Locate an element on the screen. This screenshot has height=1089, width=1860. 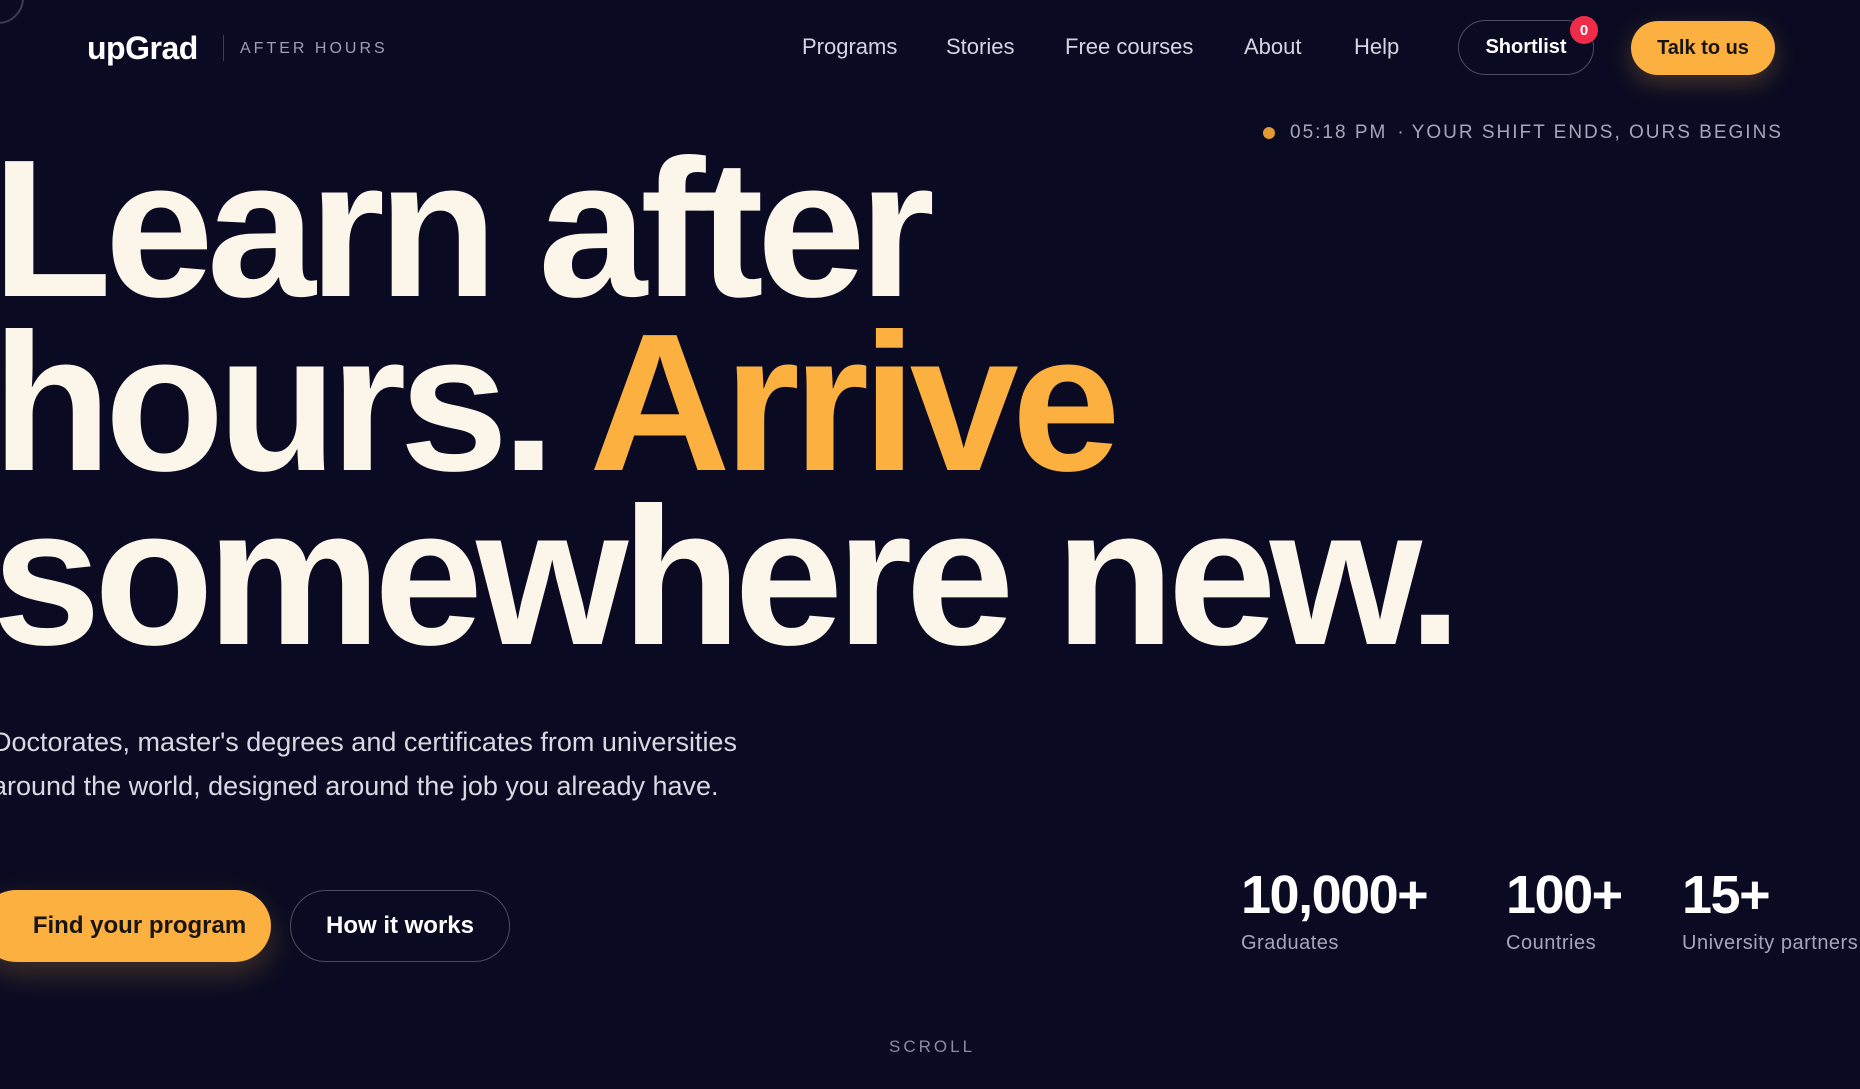
nav-link-about: About is located at coordinates (1273, 47).